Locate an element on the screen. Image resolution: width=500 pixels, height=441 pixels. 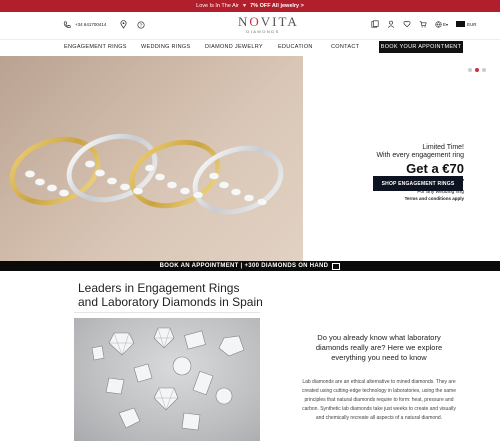
book-appointment-button: BOOK YOUR APPOINTMENT is located at coordinates (421, 47).